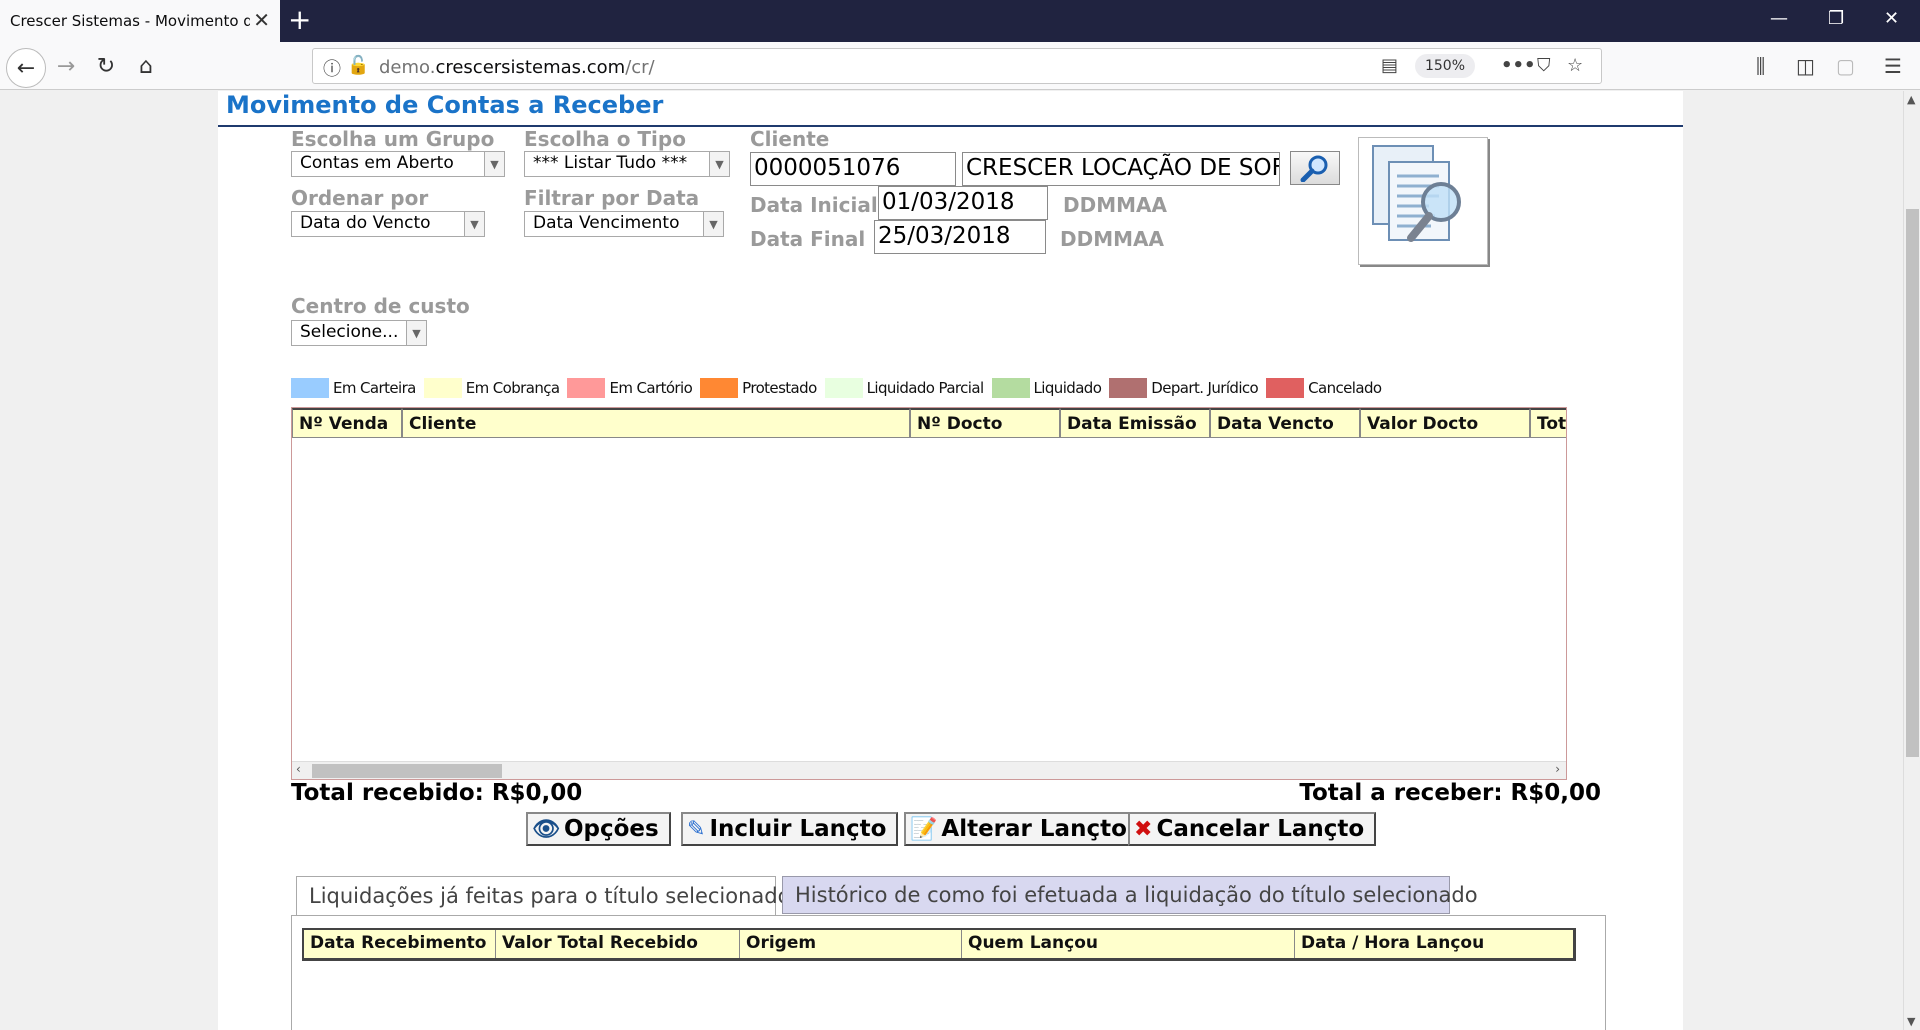  What do you see at coordinates (853, 169) in the screenshot?
I see `cliente-code-input: 0000051076` at bounding box center [853, 169].